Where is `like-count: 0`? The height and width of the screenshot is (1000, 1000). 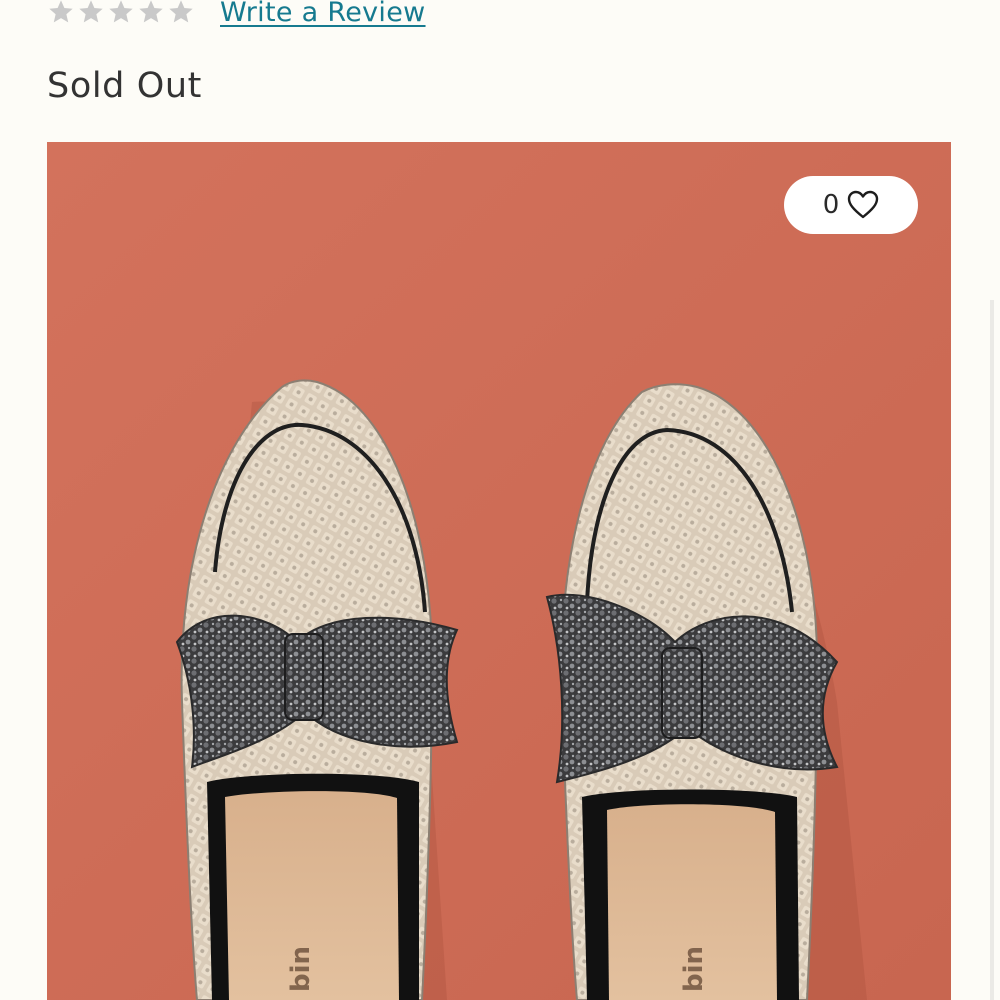
like-count: 0 is located at coordinates (831, 205).